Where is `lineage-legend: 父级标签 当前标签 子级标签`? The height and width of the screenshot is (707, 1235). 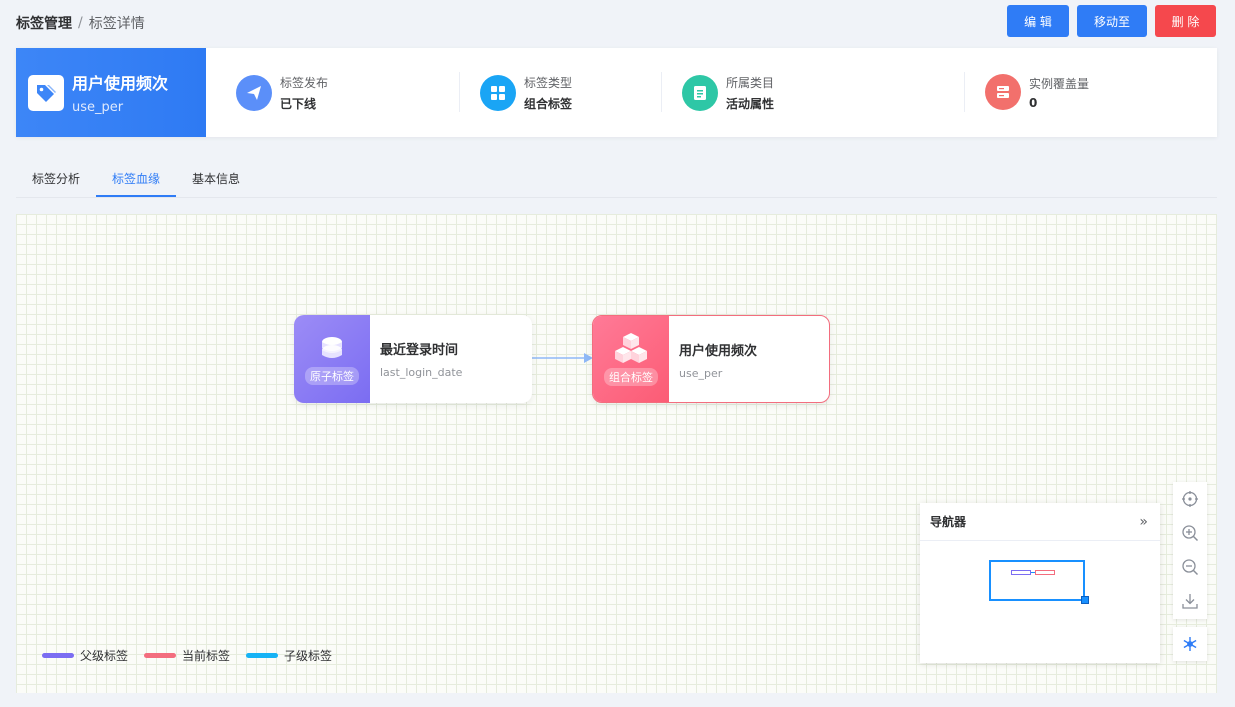
lineage-legend: 父级标签 当前标签 子级标签 is located at coordinates (187, 655).